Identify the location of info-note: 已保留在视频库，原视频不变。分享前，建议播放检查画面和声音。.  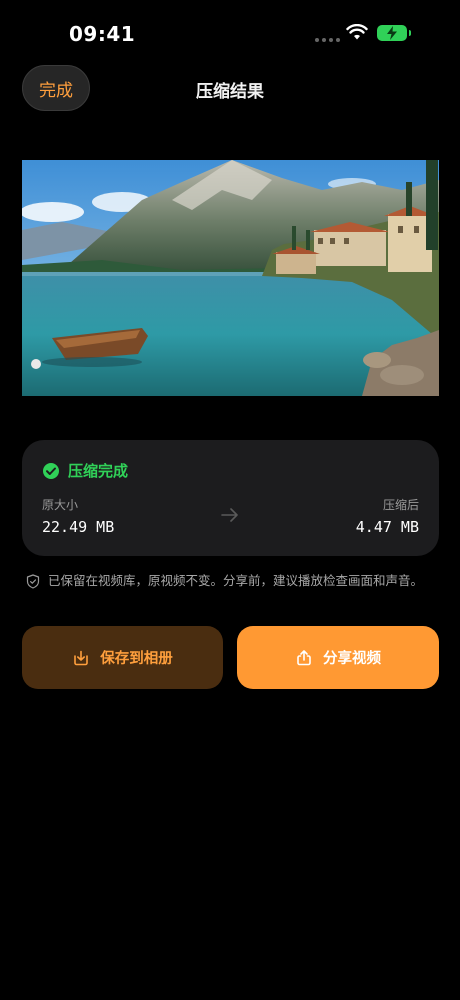
(226, 581).